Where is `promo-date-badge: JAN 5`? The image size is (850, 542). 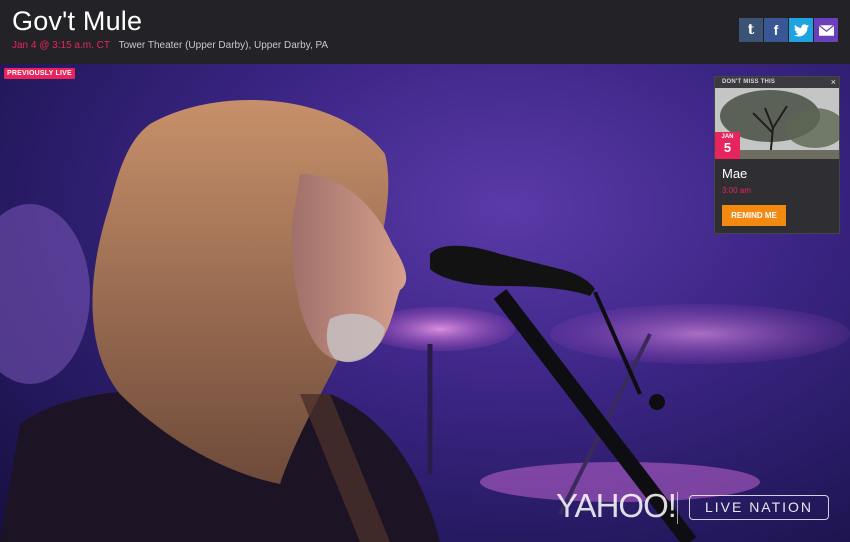 promo-date-badge: JAN 5 is located at coordinates (727, 145).